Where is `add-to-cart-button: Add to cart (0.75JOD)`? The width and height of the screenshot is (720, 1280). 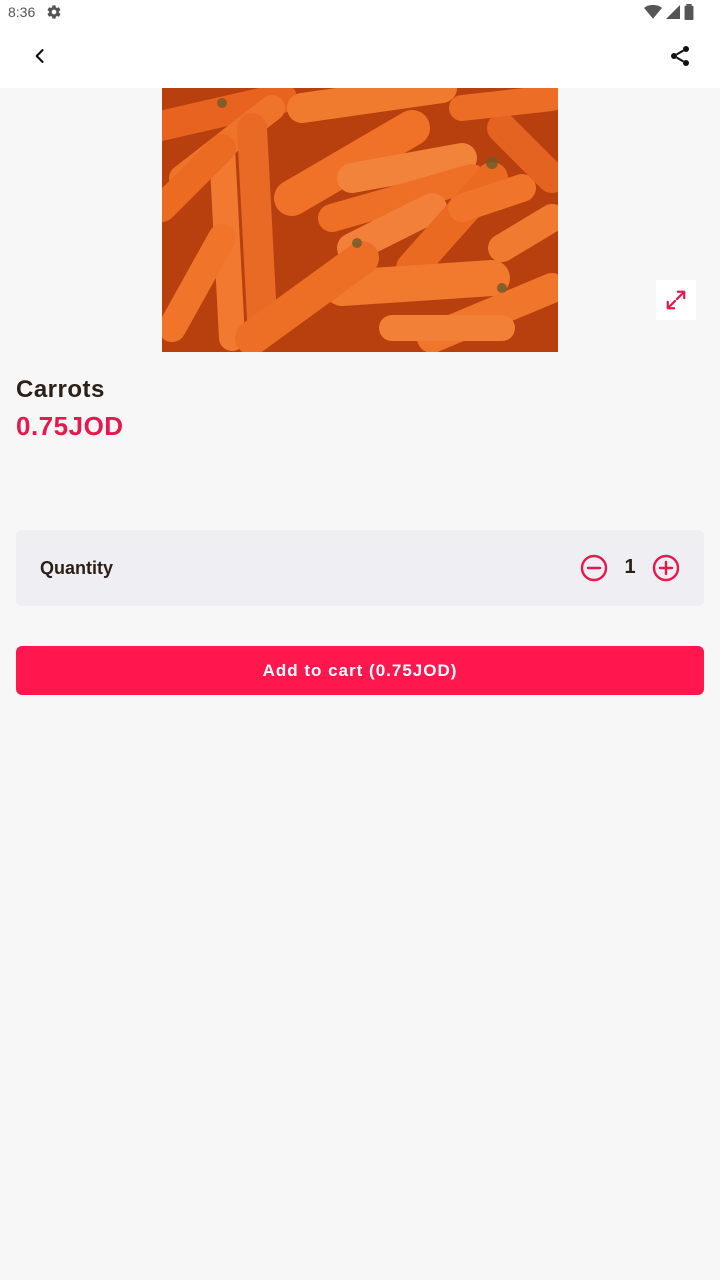
add-to-cart-button: Add to cart (0.75JOD) is located at coordinates (360, 670).